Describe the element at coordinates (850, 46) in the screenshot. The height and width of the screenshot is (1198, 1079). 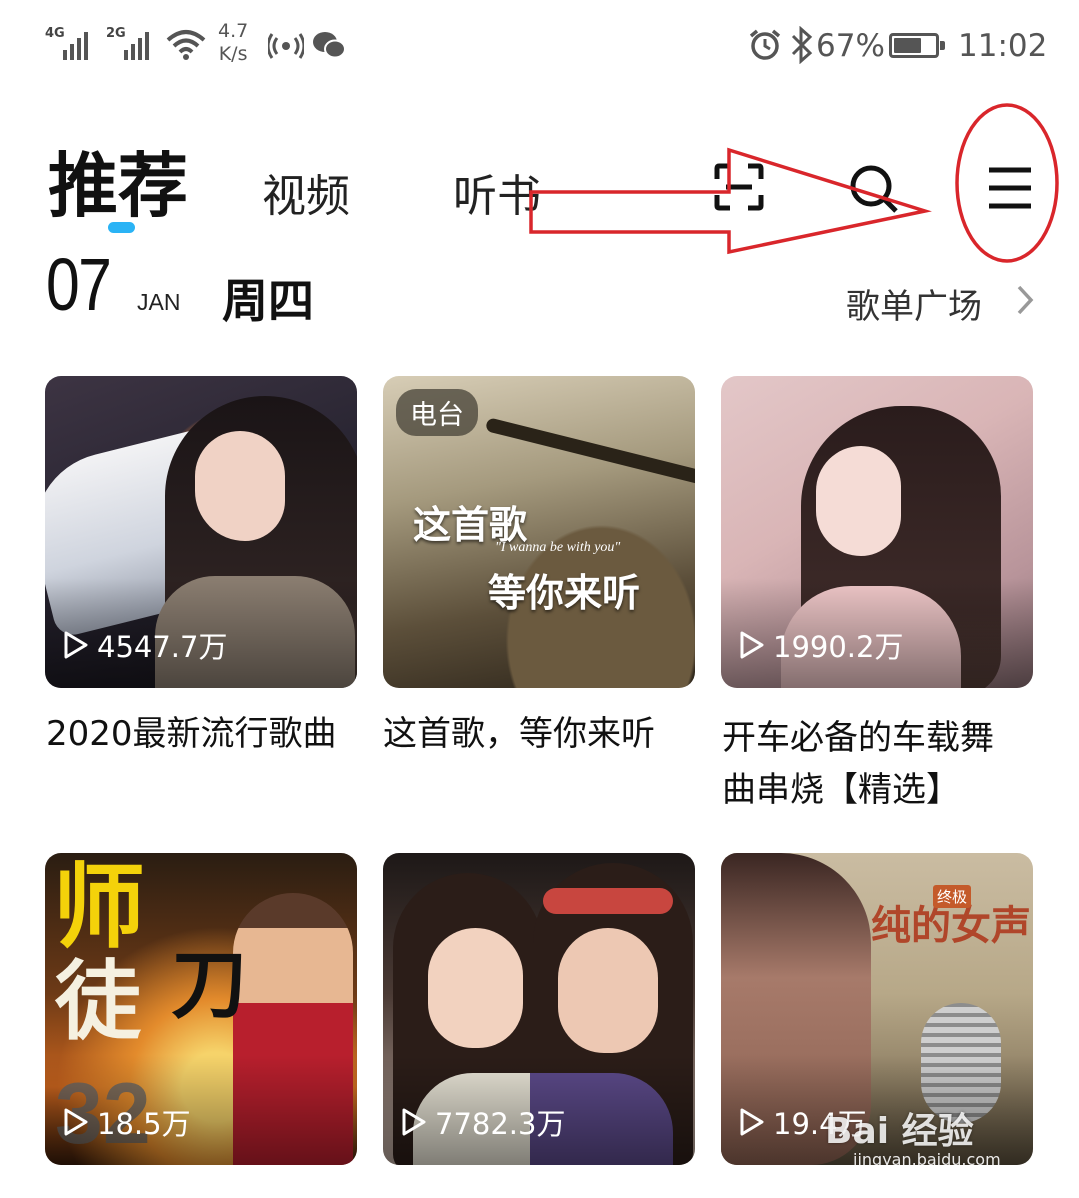
I see `battery-percent: 67%` at that location.